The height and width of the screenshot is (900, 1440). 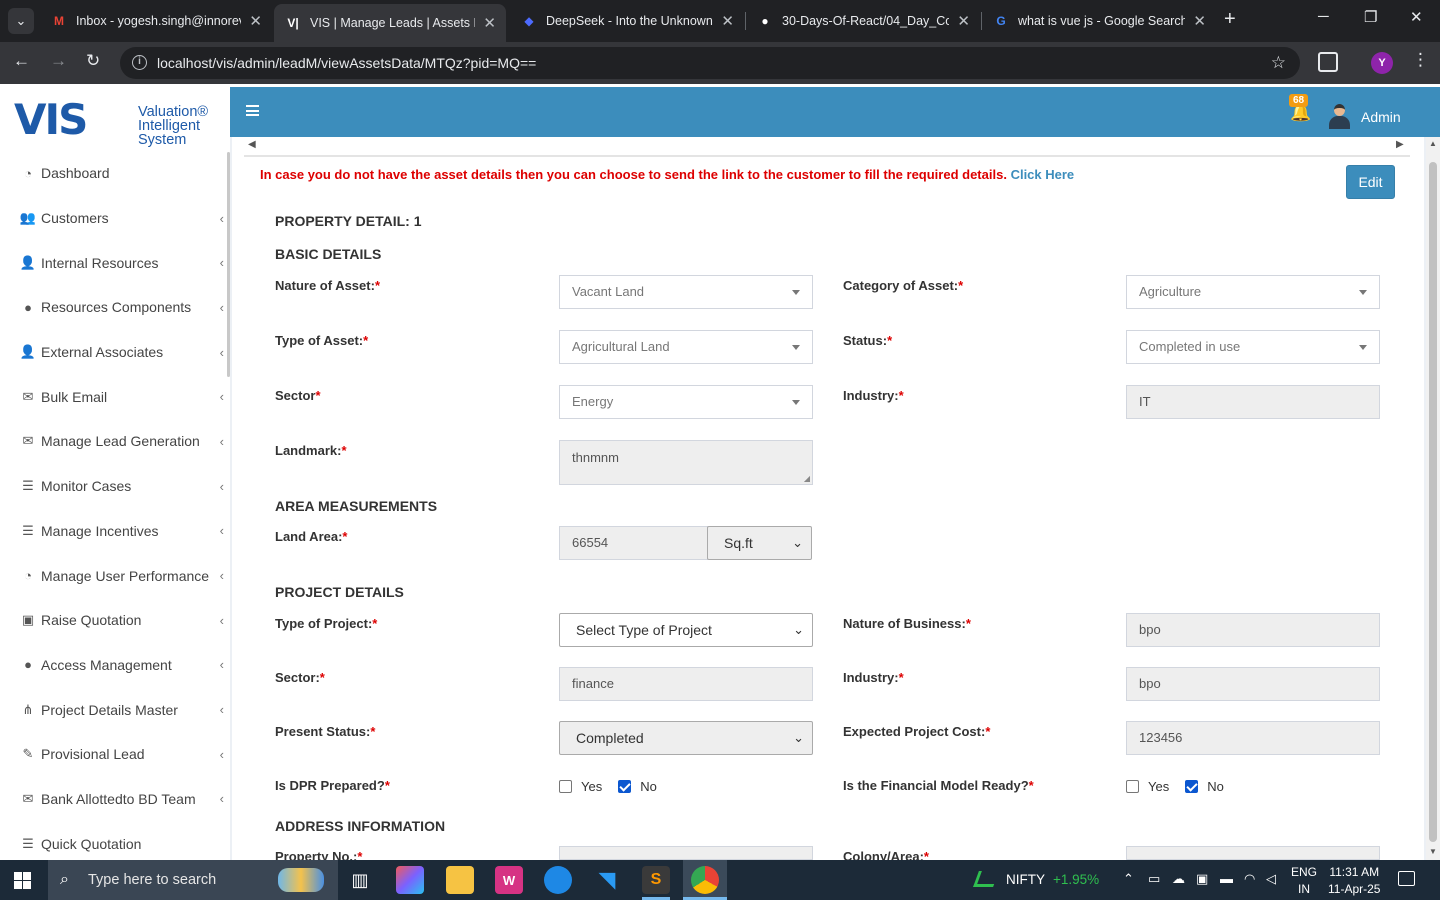 I want to click on sidebar-item-resources-components: ● Resources Components ‹, so click(x=115, y=307).